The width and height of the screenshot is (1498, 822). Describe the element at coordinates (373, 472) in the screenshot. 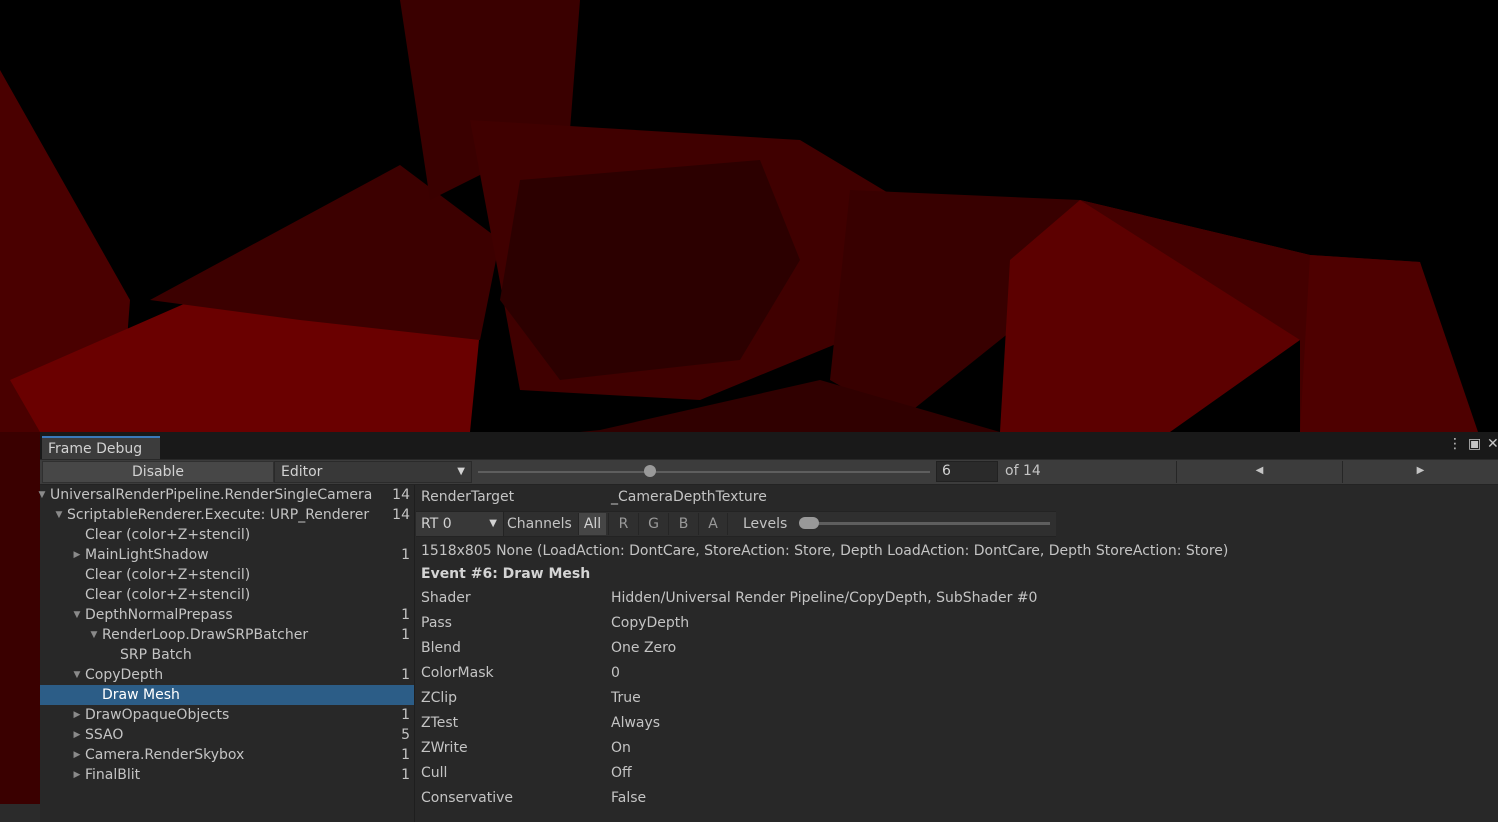

I see `target-dropdown: Editor ▼` at that location.